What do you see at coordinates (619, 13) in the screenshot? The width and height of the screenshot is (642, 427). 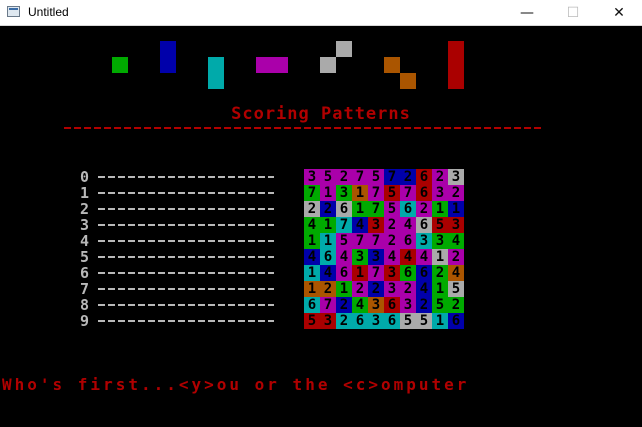 I see `close-button: ✕` at bounding box center [619, 13].